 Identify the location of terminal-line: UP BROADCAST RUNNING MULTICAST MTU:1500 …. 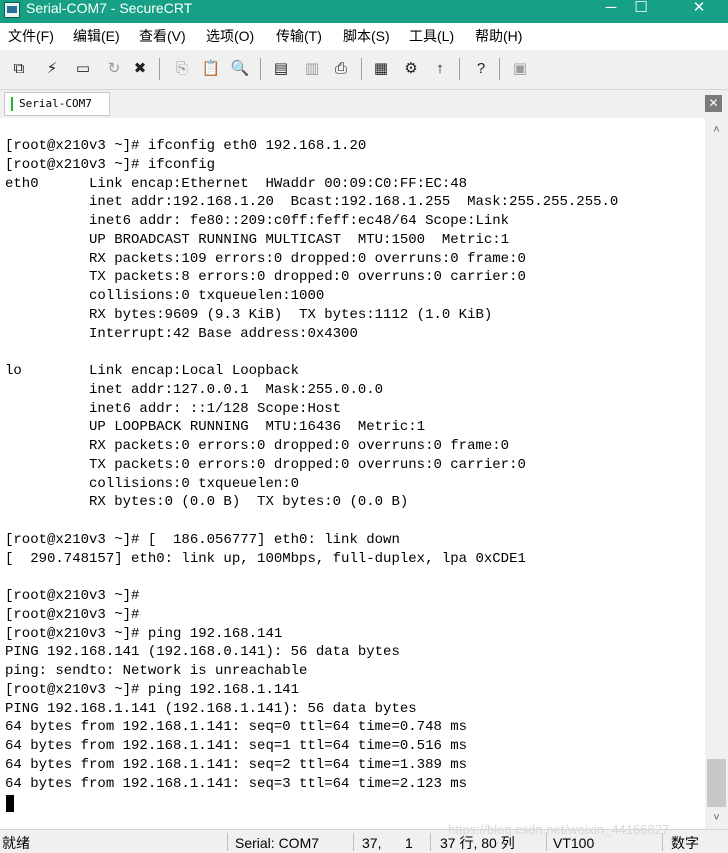
(257, 240).